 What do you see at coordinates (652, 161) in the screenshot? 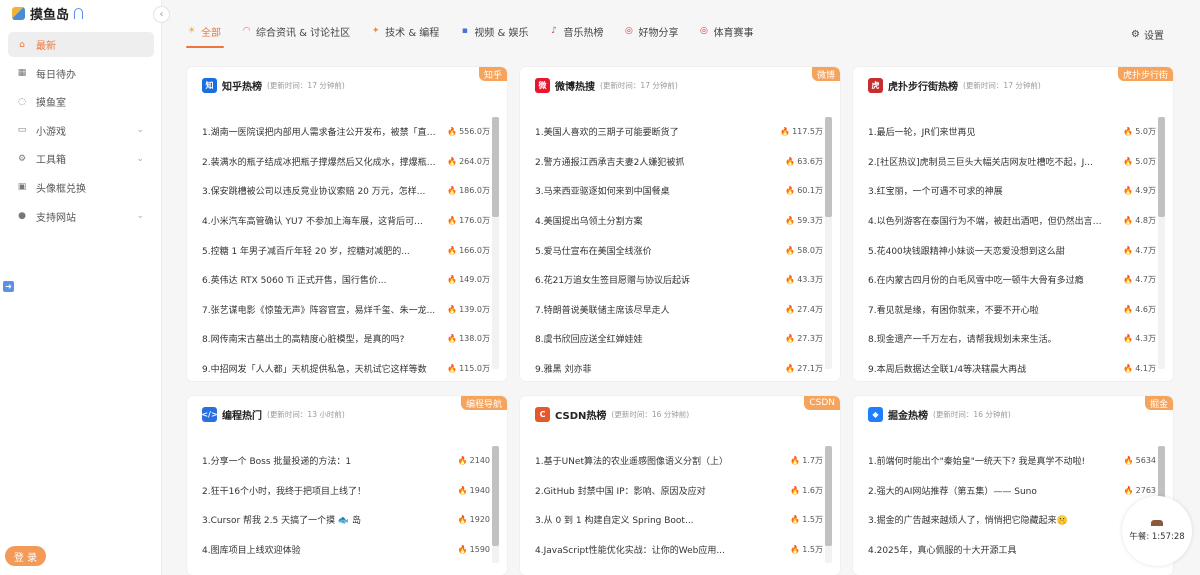
I see `item-title: 2.警方通报江西承吉夫妻2人嫌犯被抓` at bounding box center [652, 161].